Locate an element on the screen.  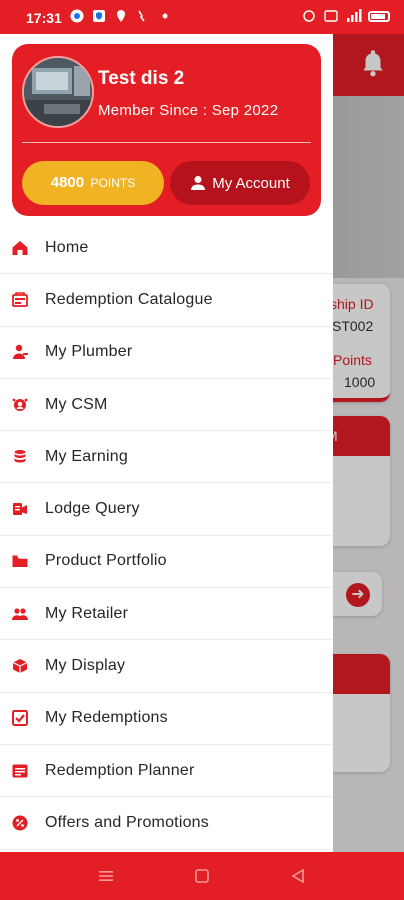
status-time: 17:31 is located at coordinates (44, 18).